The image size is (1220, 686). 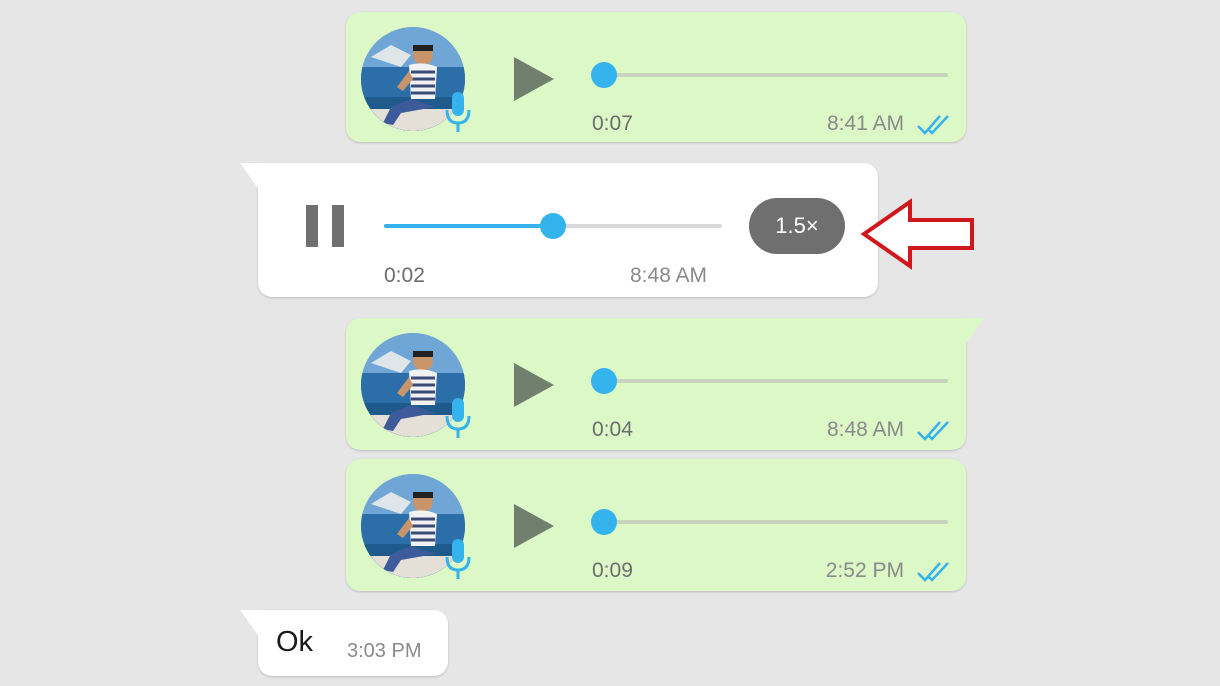 I want to click on playback-position: 0:02, so click(x=404, y=275).